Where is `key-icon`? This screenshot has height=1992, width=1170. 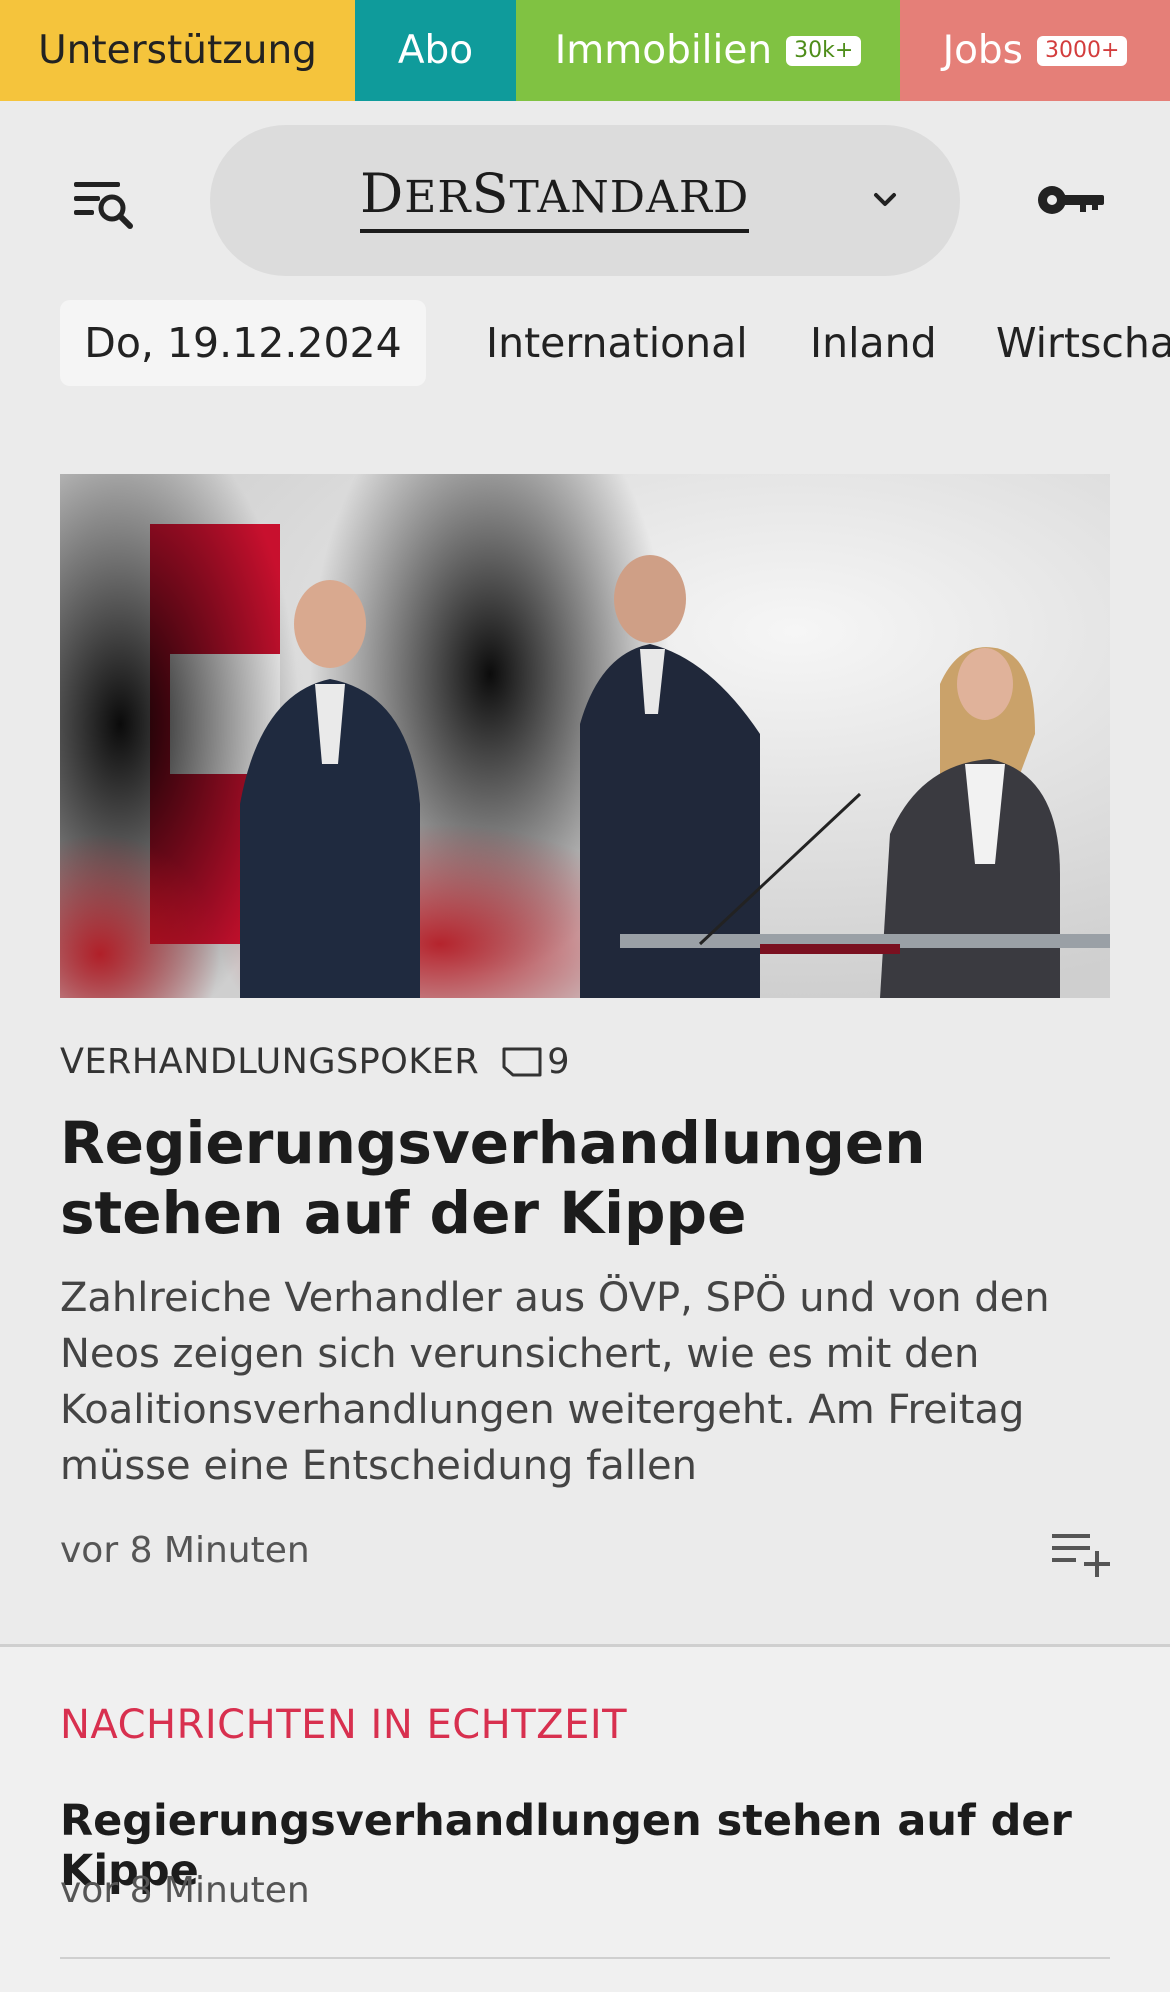
key-icon is located at coordinates (1071, 200).